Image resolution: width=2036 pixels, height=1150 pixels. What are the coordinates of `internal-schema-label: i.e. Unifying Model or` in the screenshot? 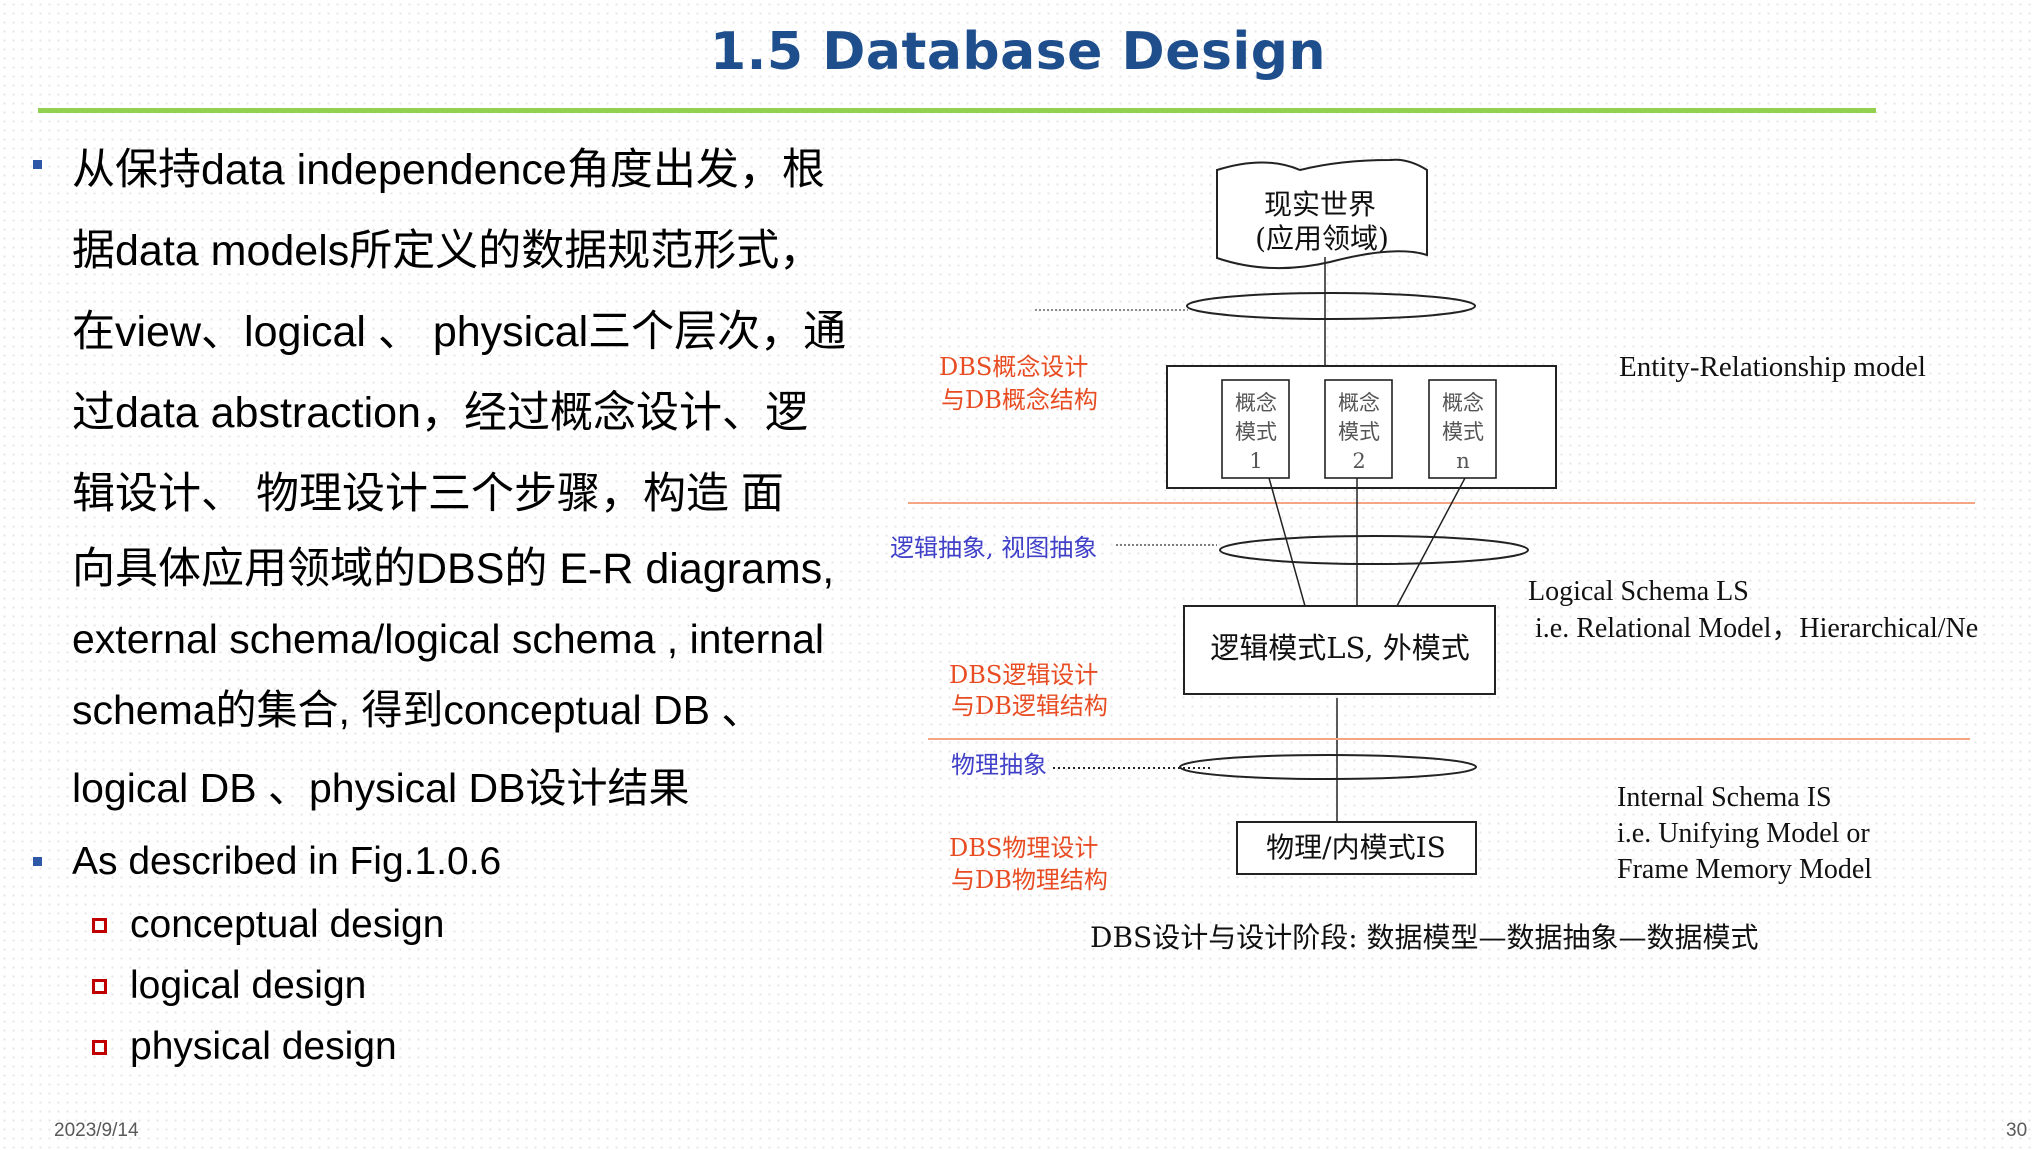 It's located at (1743, 833).